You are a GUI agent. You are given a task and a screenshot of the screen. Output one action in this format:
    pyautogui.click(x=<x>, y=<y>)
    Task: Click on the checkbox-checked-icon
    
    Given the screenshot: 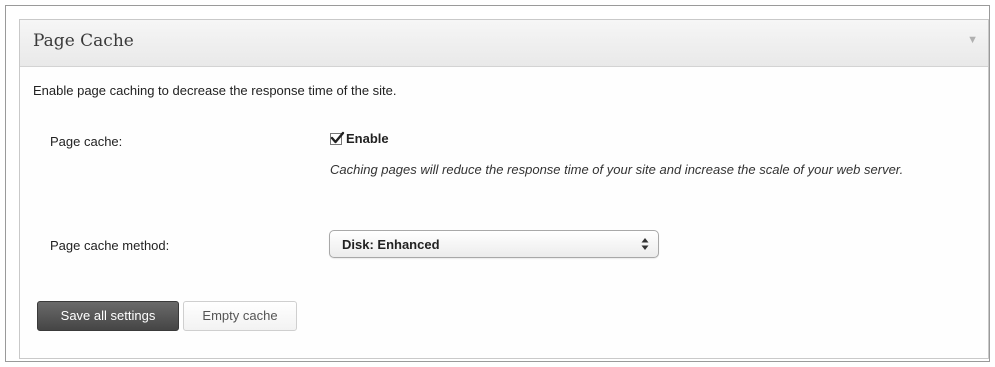 What is the action you would take?
    pyautogui.click(x=337, y=138)
    